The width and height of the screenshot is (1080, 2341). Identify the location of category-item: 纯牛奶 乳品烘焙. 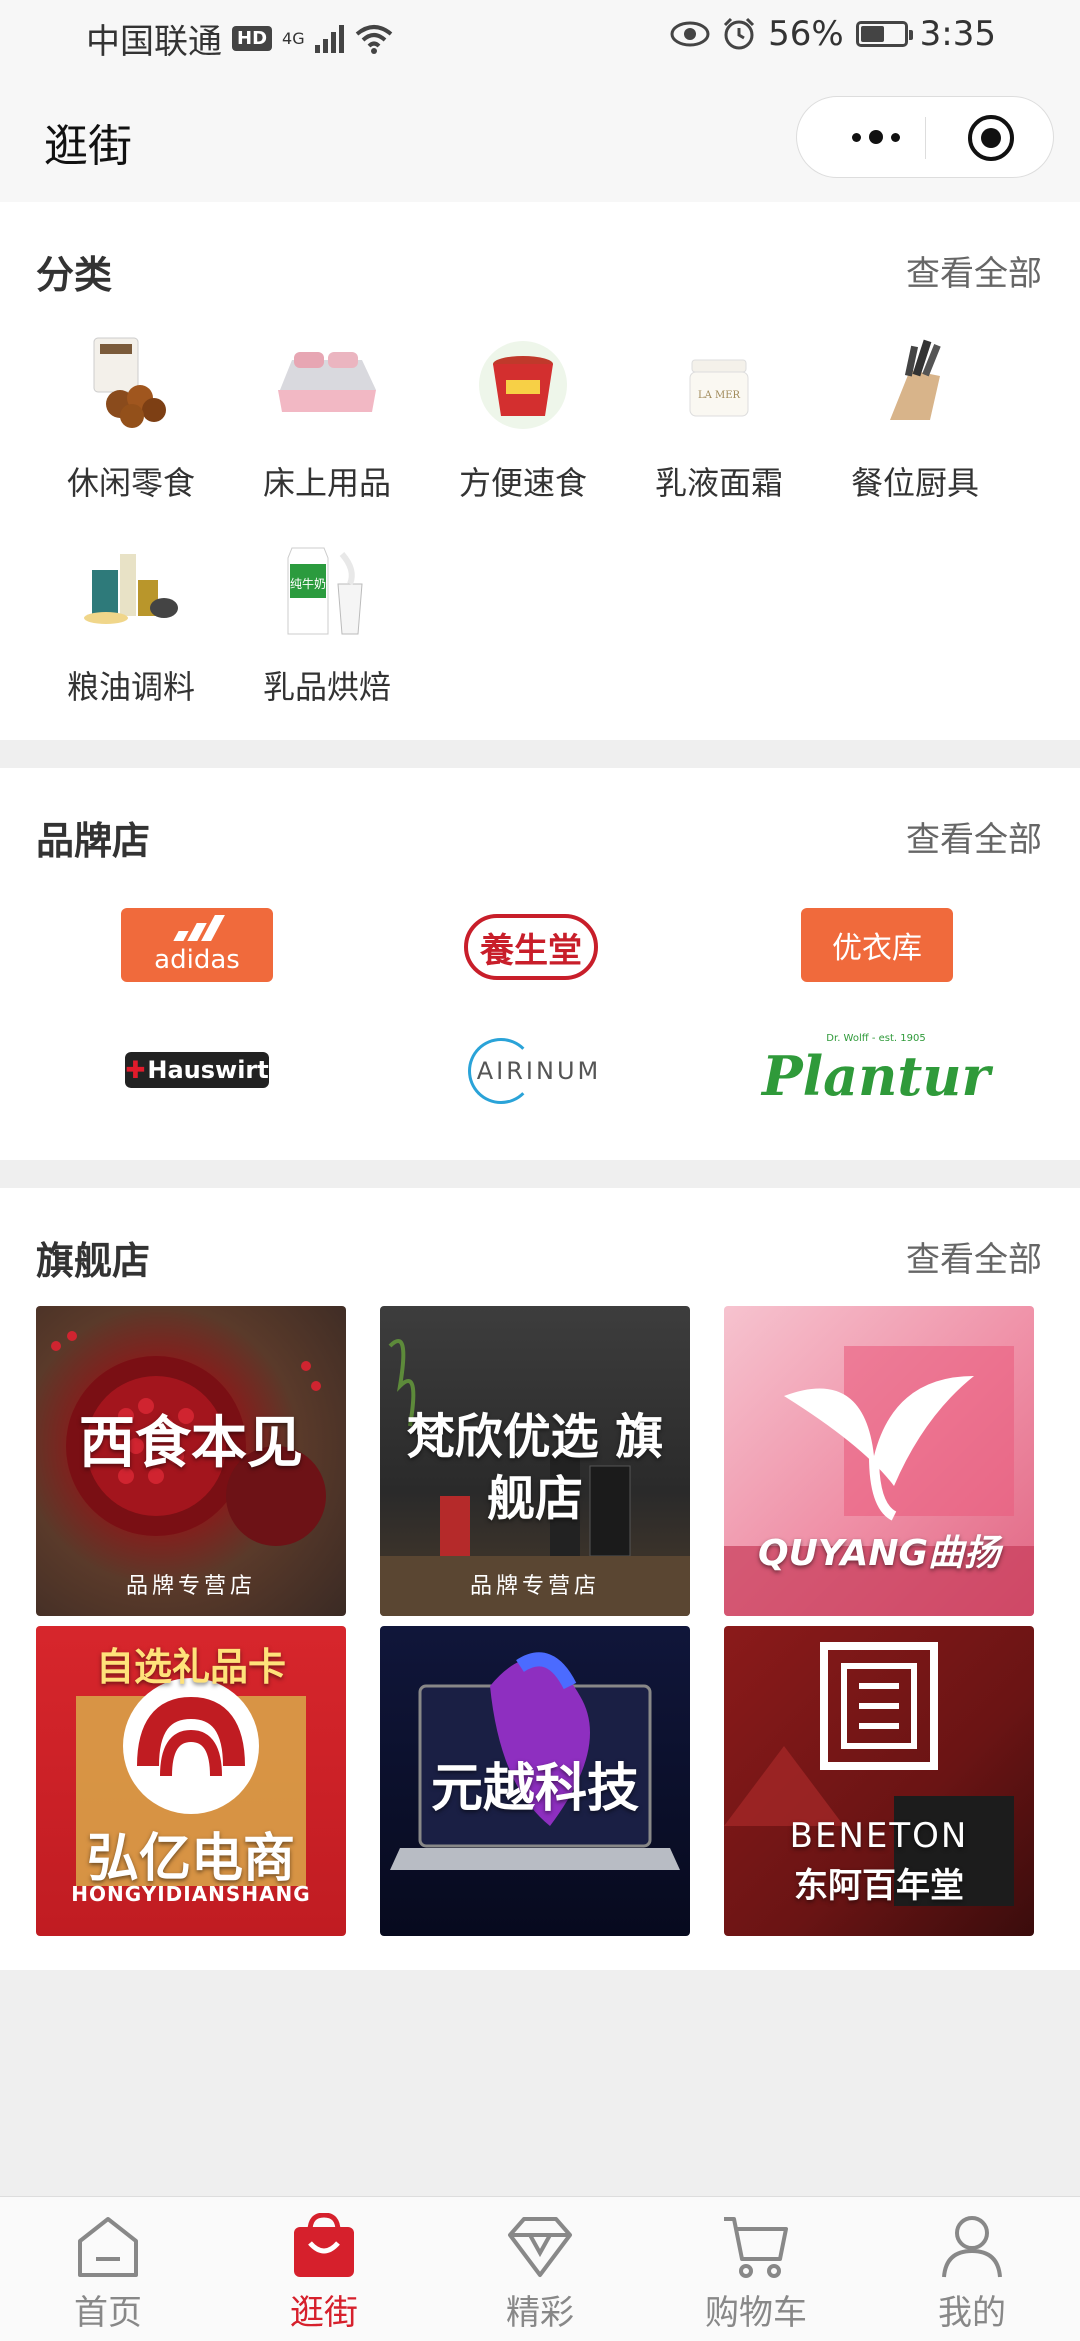
(327, 621).